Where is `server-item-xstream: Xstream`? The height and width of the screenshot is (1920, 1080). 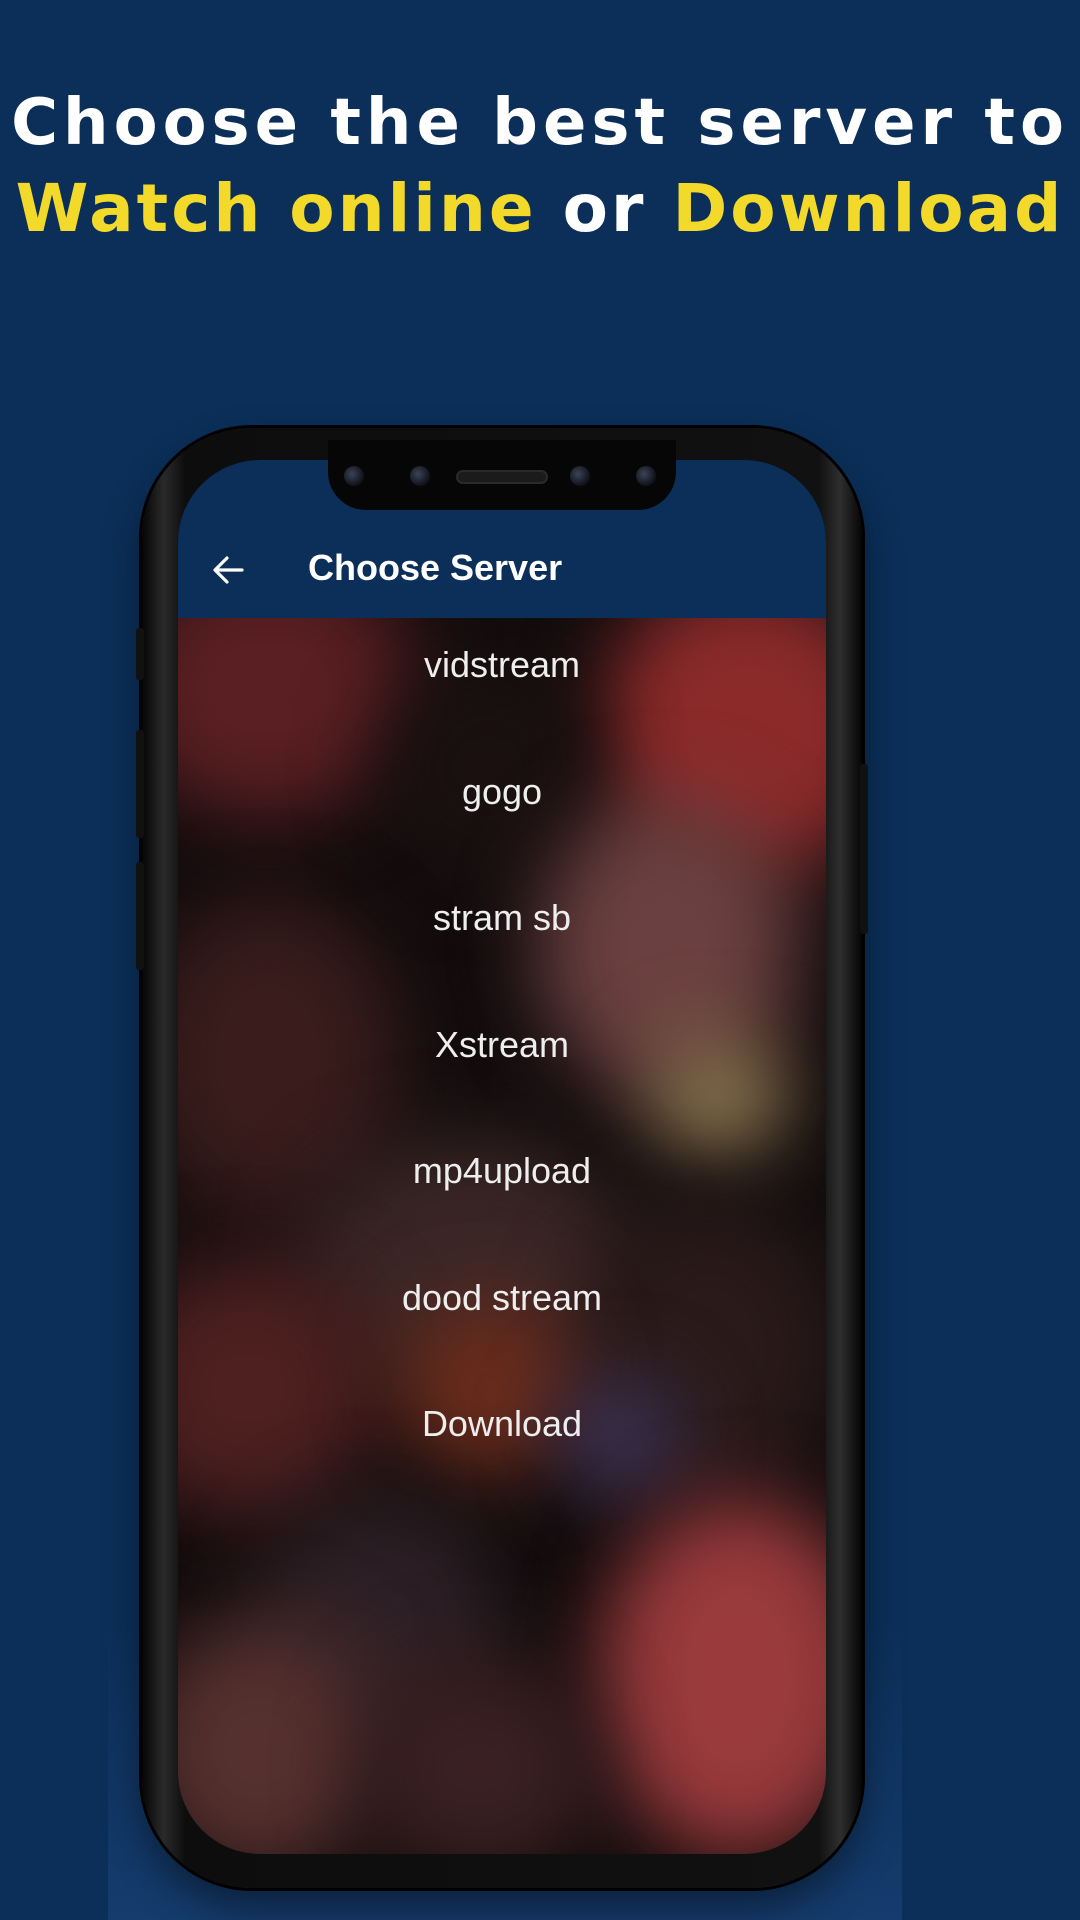
server-item-xstream: Xstream is located at coordinates (502, 1061).